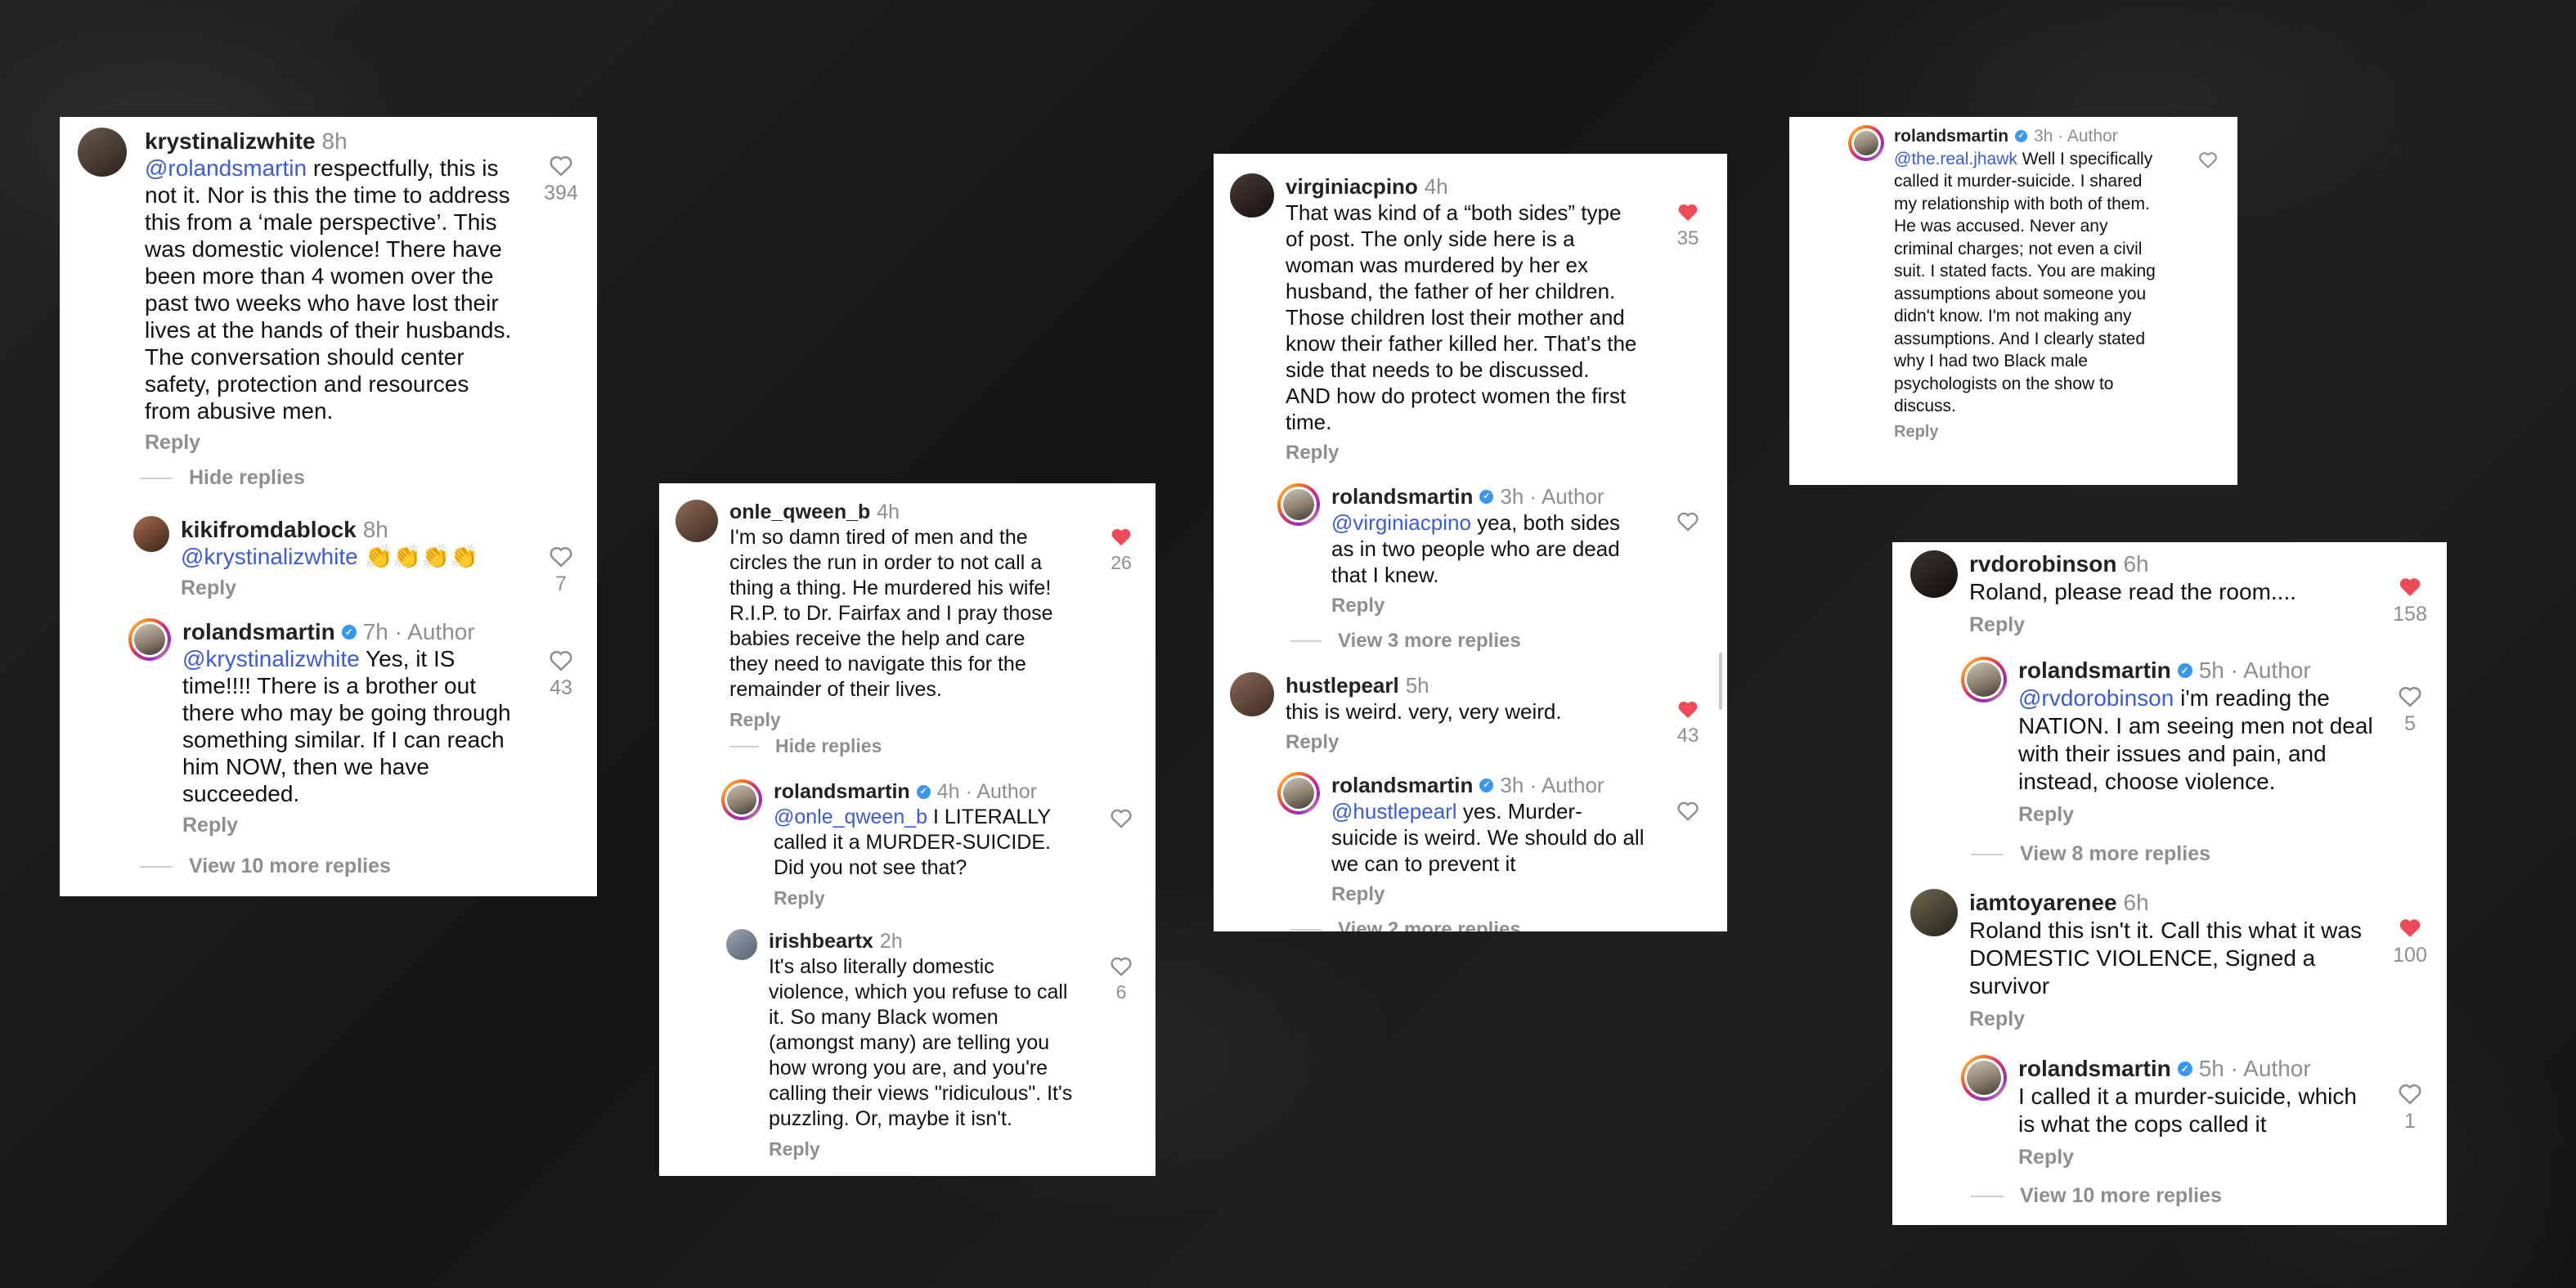  I want to click on like-button: 6, so click(1121, 979).